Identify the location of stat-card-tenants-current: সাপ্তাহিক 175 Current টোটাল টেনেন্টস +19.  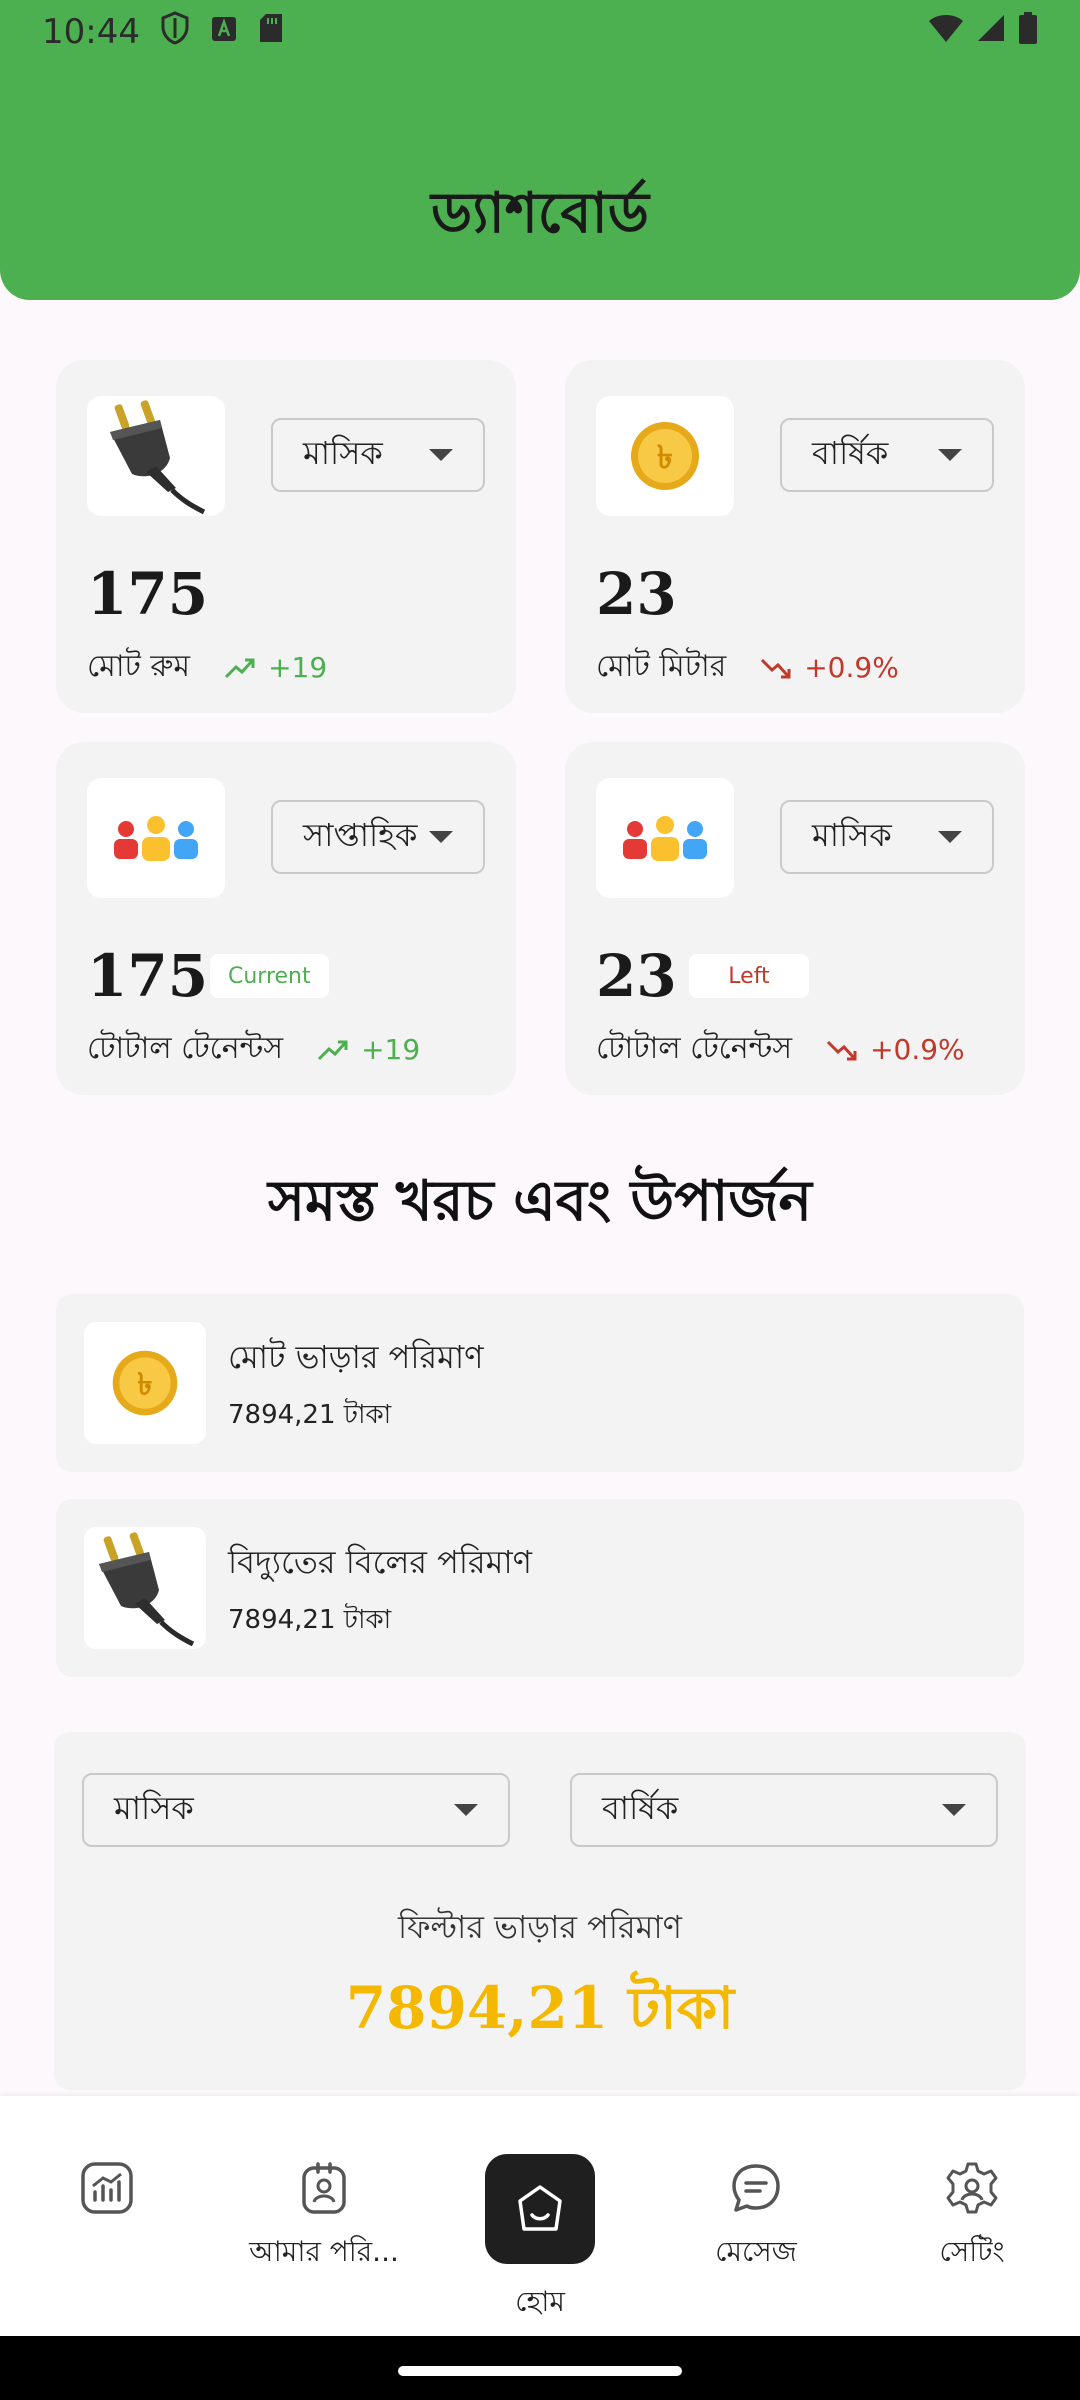
(286, 918).